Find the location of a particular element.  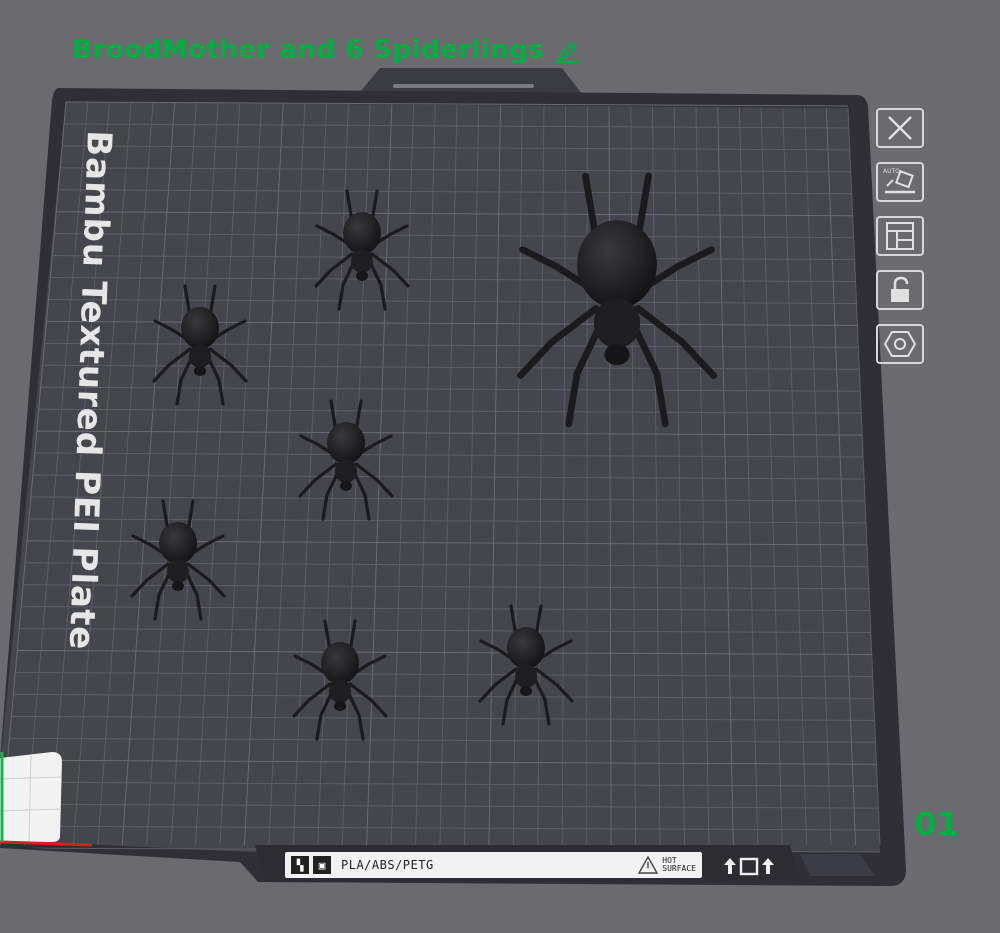

arrange-icon is located at coordinates (900, 236).